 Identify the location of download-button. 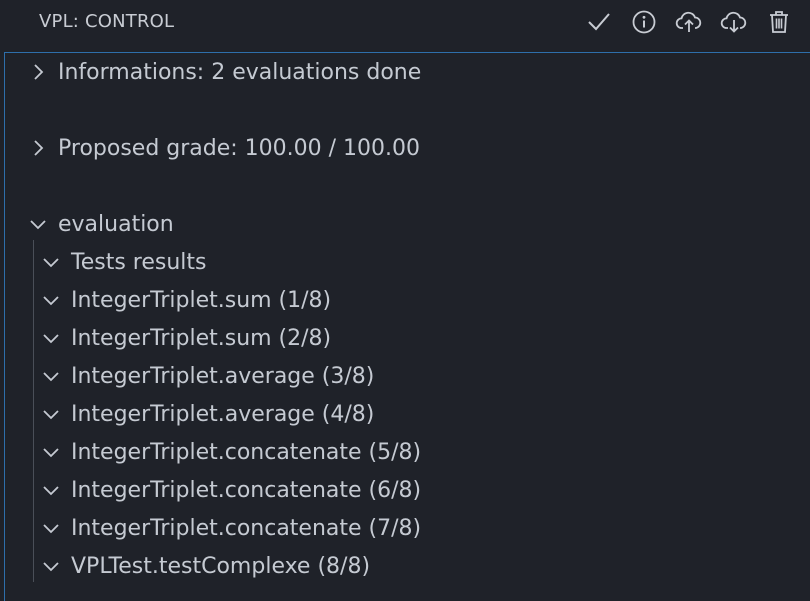
(733, 22).